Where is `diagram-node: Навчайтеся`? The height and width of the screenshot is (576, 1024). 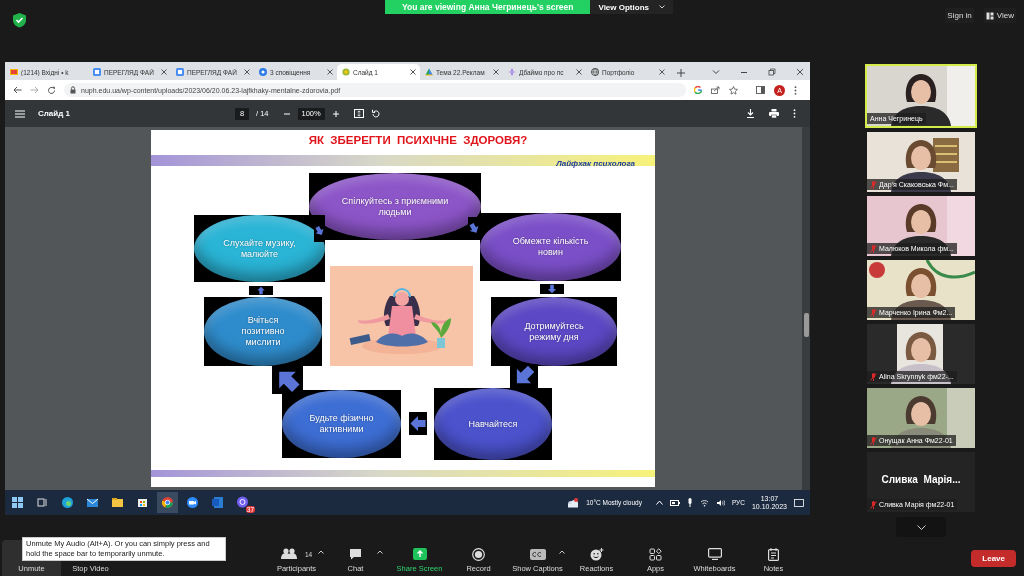
diagram-node: Навчайтеся is located at coordinates (493, 424).